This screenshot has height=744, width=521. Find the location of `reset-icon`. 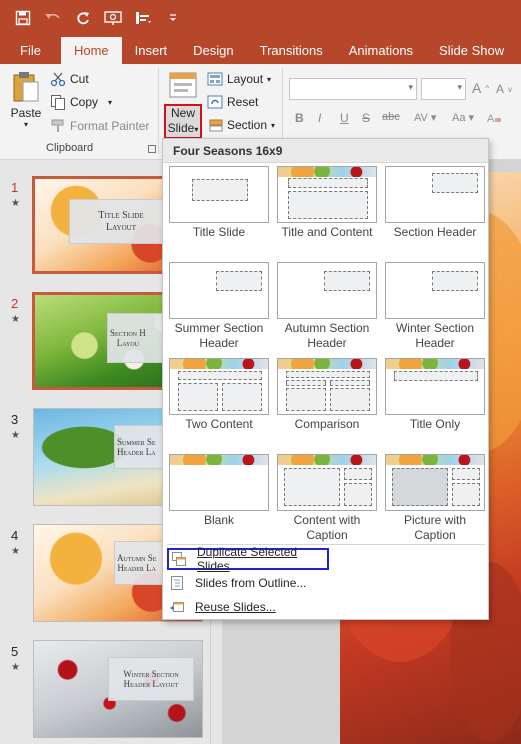

reset-icon is located at coordinates (215, 102).